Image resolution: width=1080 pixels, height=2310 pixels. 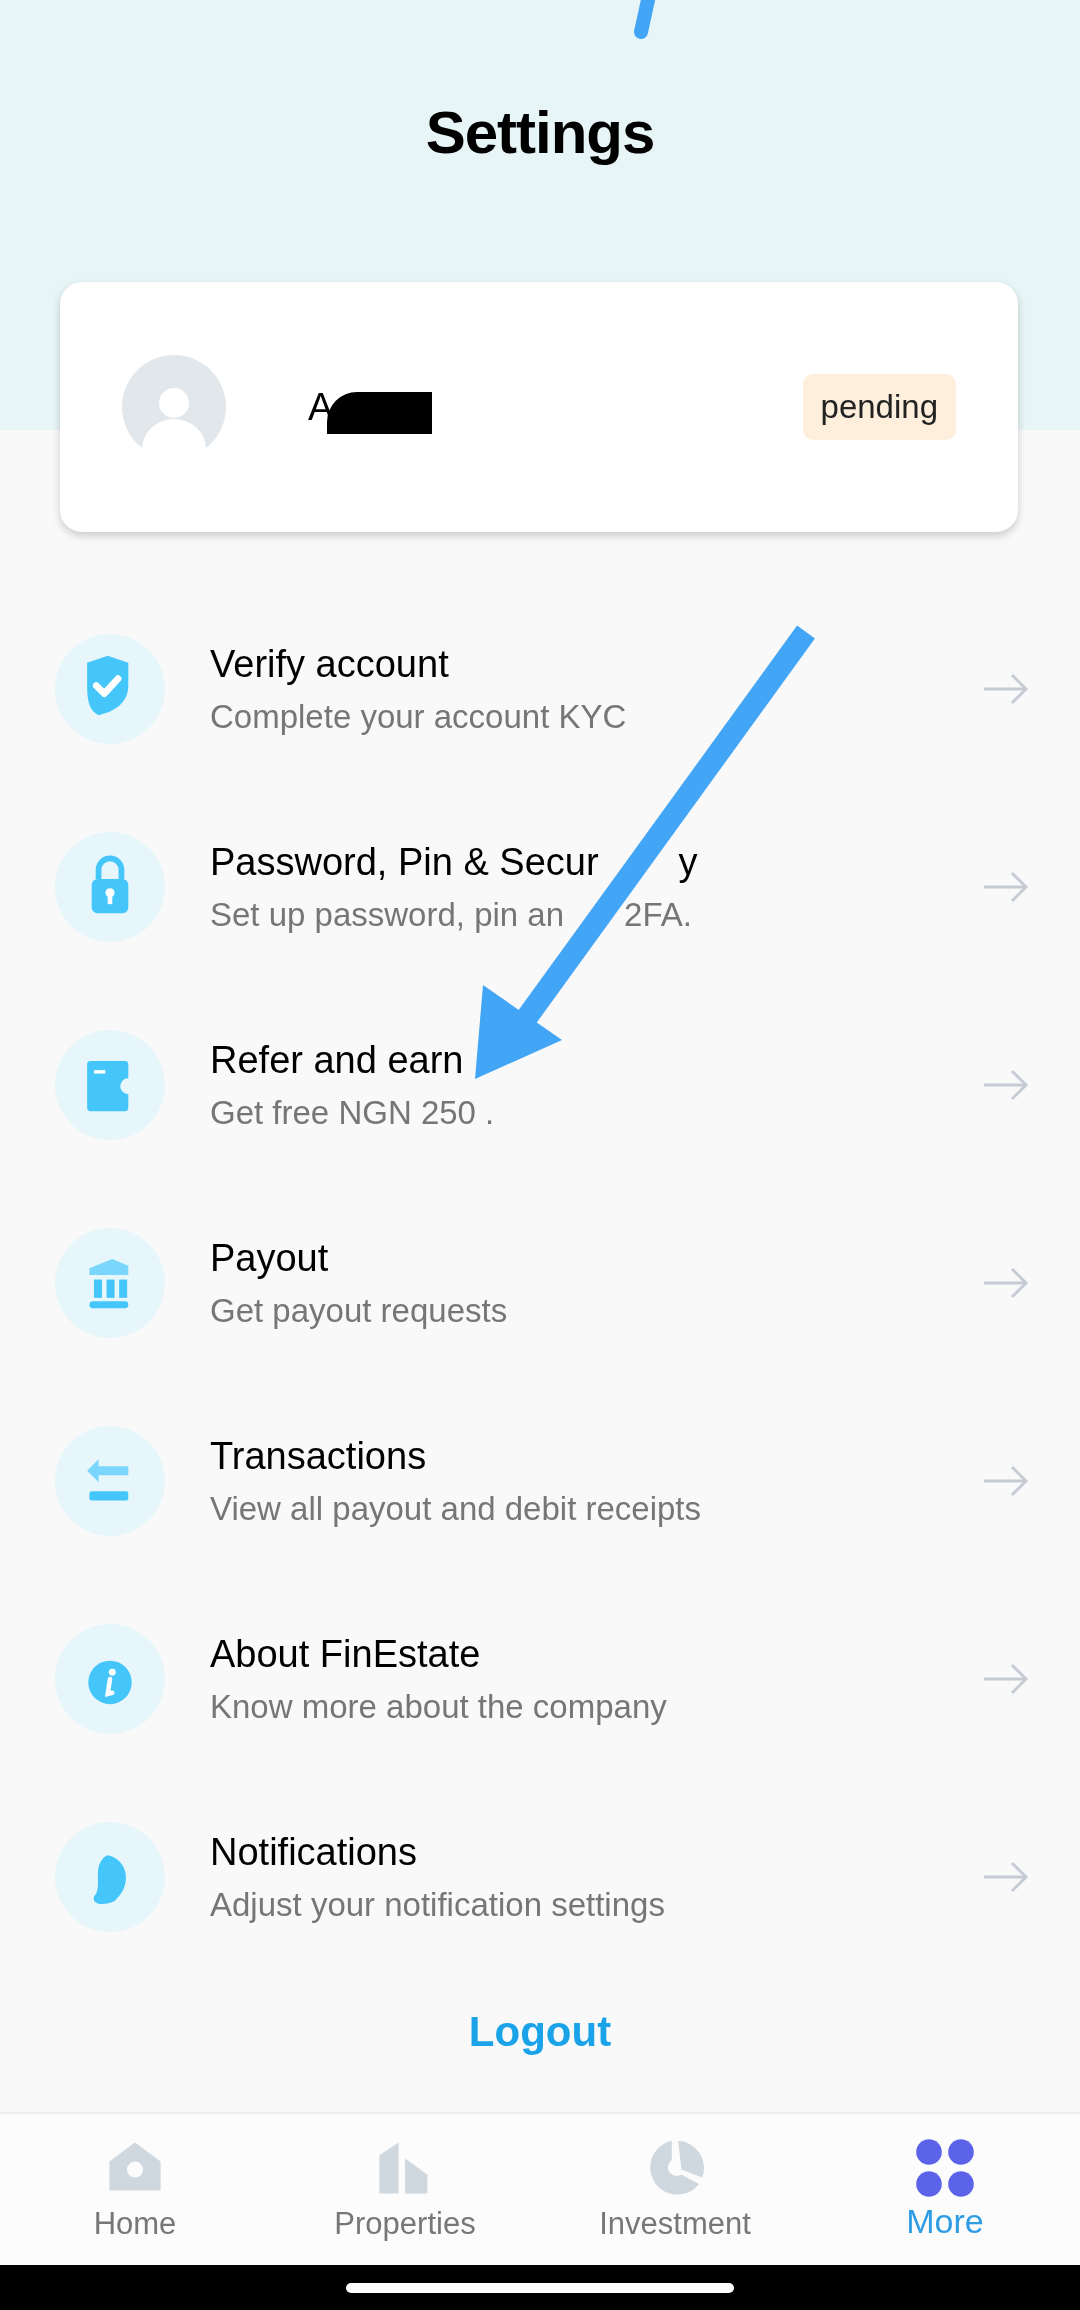 I want to click on nav-tab: Home, so click(x=135, y=2190).